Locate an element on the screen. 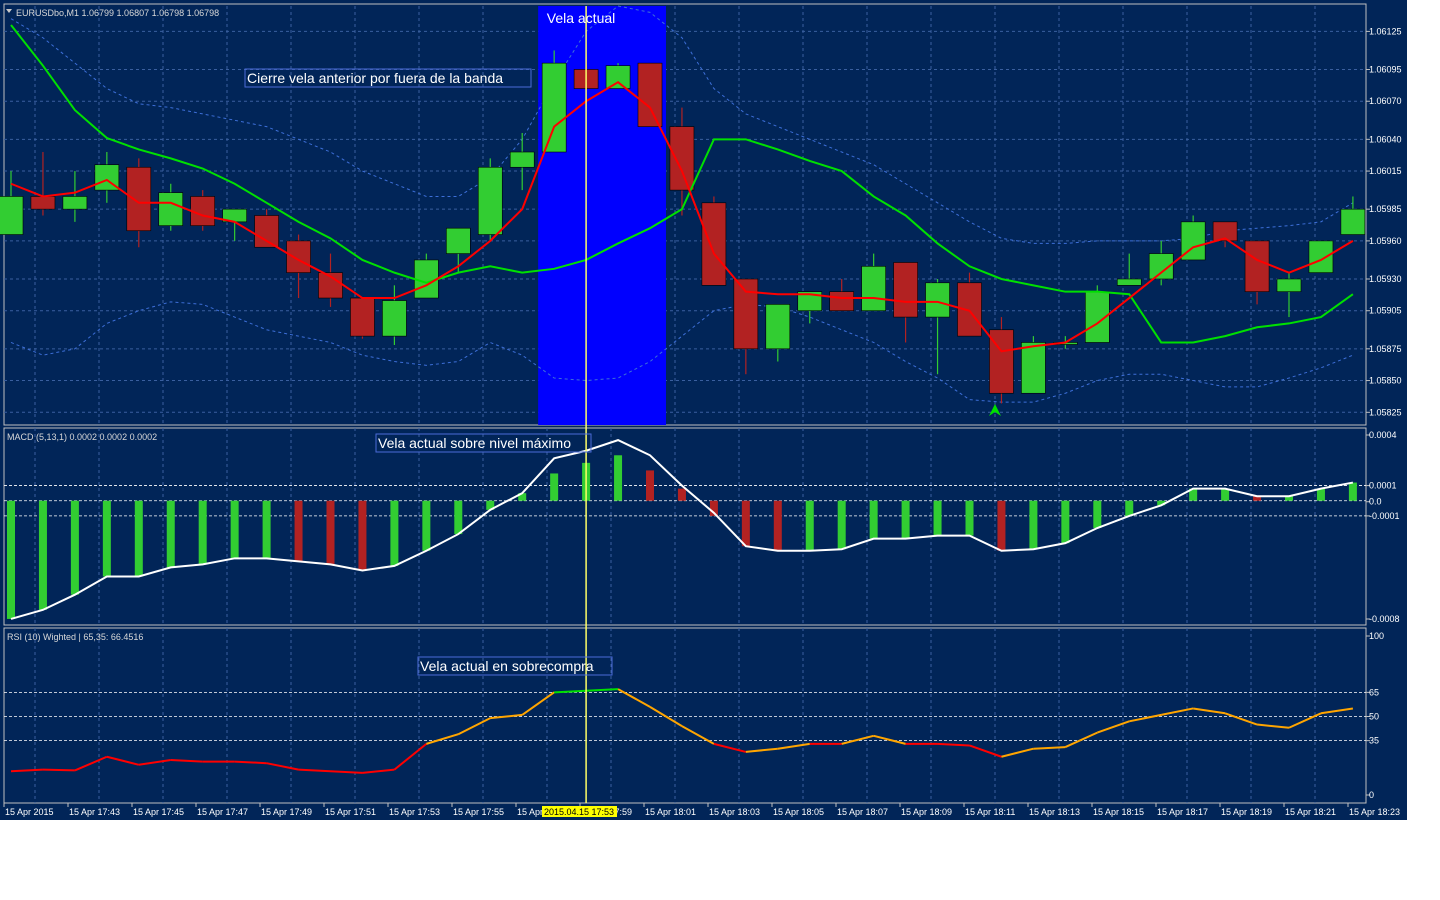  rsi-tick-label: 100 is located at coordinates (1376, 636).